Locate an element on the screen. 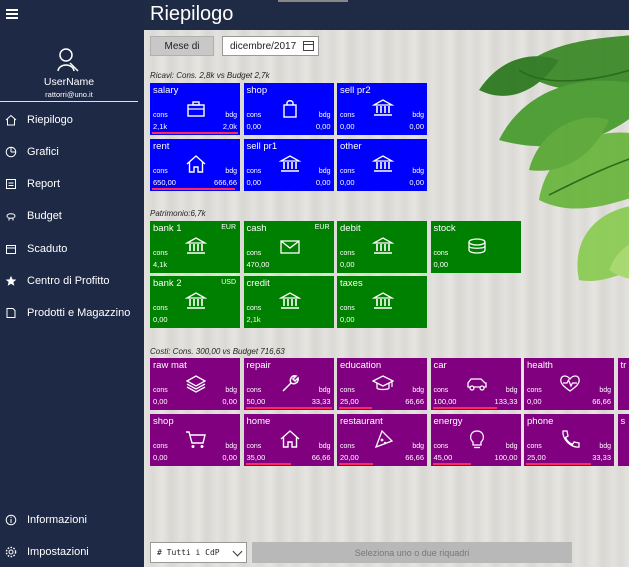  tile-patrimonio-stock: stock cons 0,00 is located at coordinates (475, 247).